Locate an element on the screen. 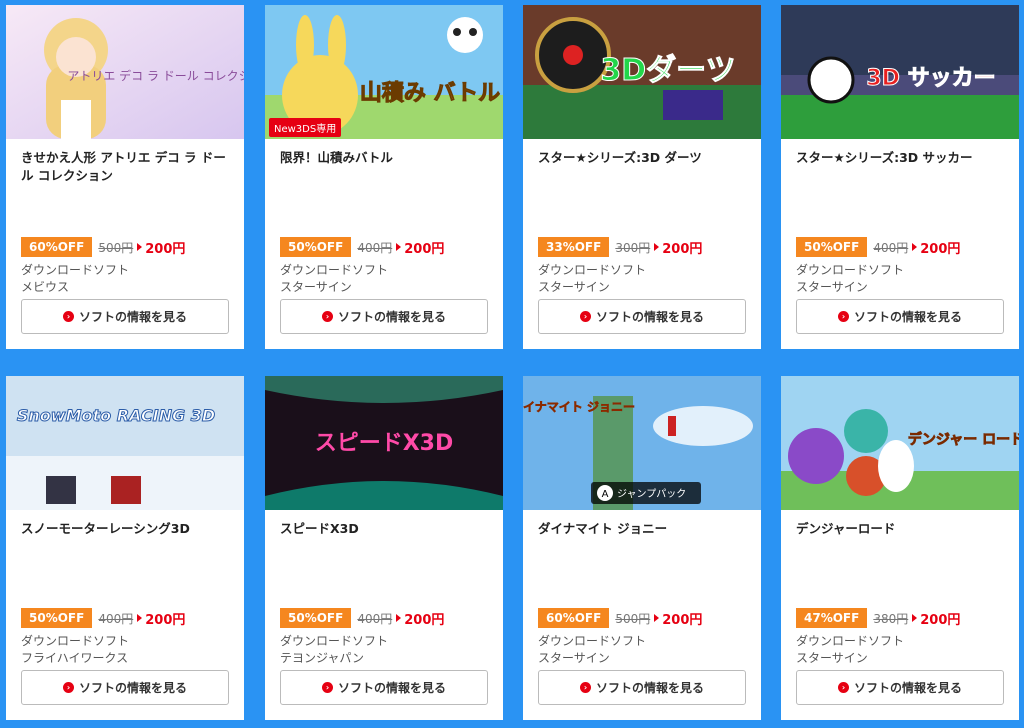 This screenshot has height=728, width=1024. thumbnail-image: 山積み バトル New3DS専用 is located at coordinates (384, 72).